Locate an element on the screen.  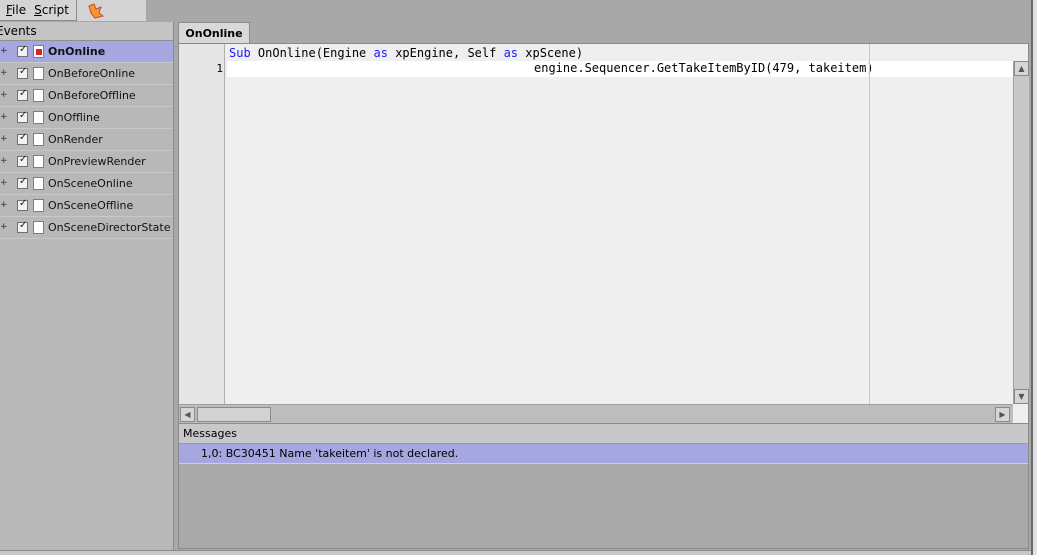
right-margin-guide is located at coordinates (869, 224).